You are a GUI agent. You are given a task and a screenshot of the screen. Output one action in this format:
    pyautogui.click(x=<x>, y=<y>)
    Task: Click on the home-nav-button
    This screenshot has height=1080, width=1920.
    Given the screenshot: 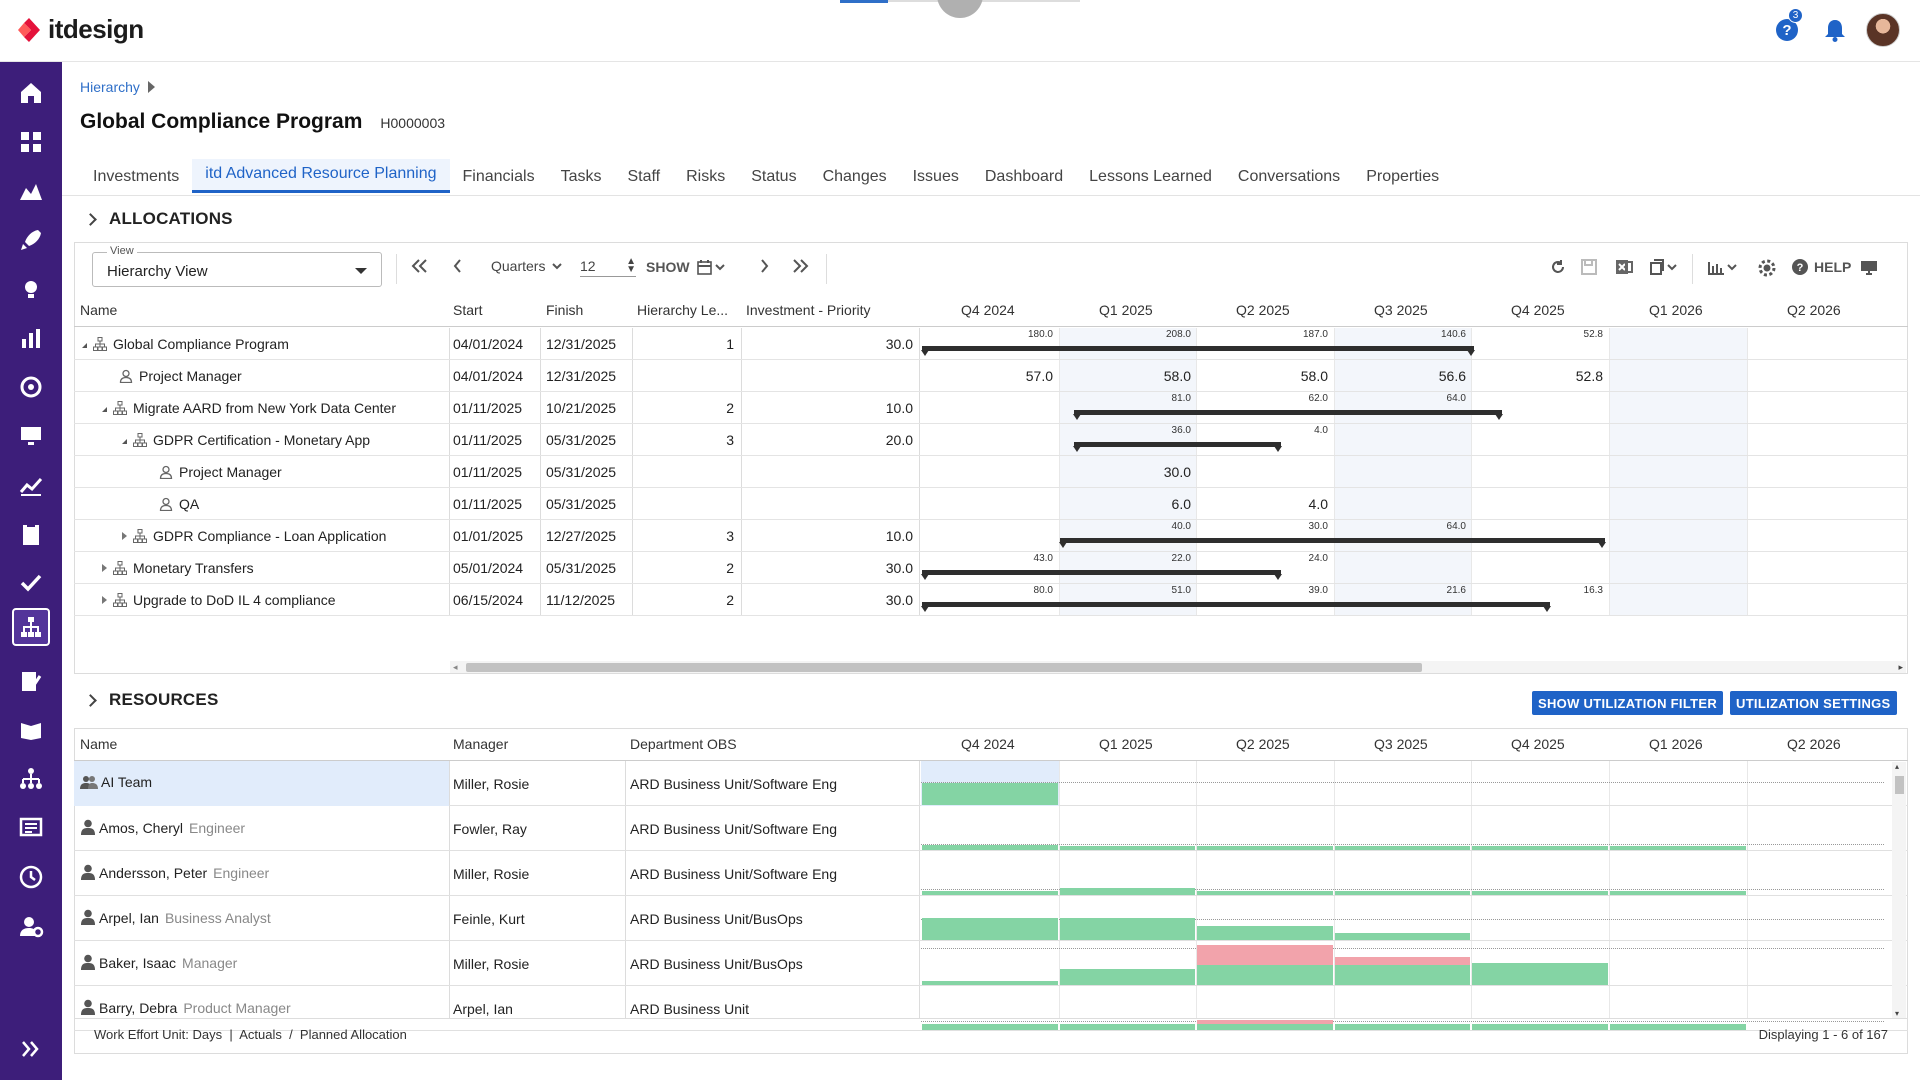 What is the action you would take?
    pyautogui.click(x=31, y=93)
    